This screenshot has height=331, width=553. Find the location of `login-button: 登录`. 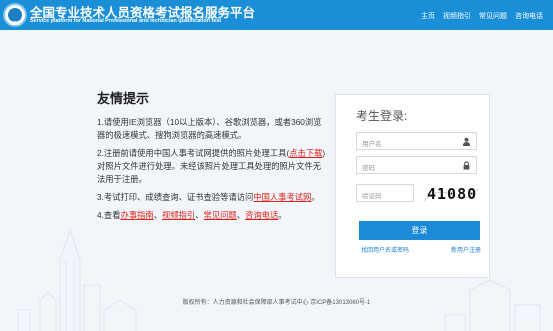

login-button: 登录 is located at coordinates (419, 230).